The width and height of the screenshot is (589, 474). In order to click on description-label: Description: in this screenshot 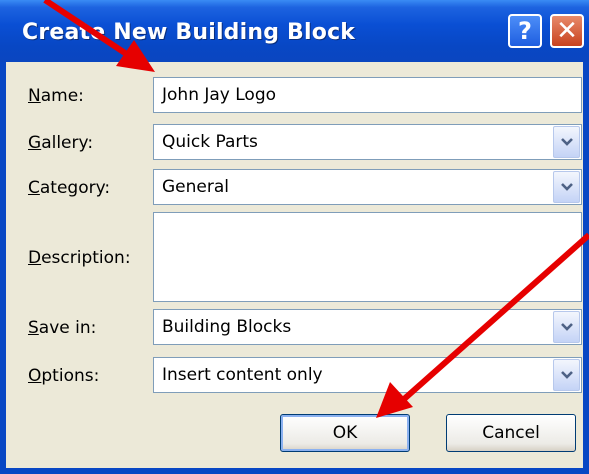, I will do `click(79, 258)`.